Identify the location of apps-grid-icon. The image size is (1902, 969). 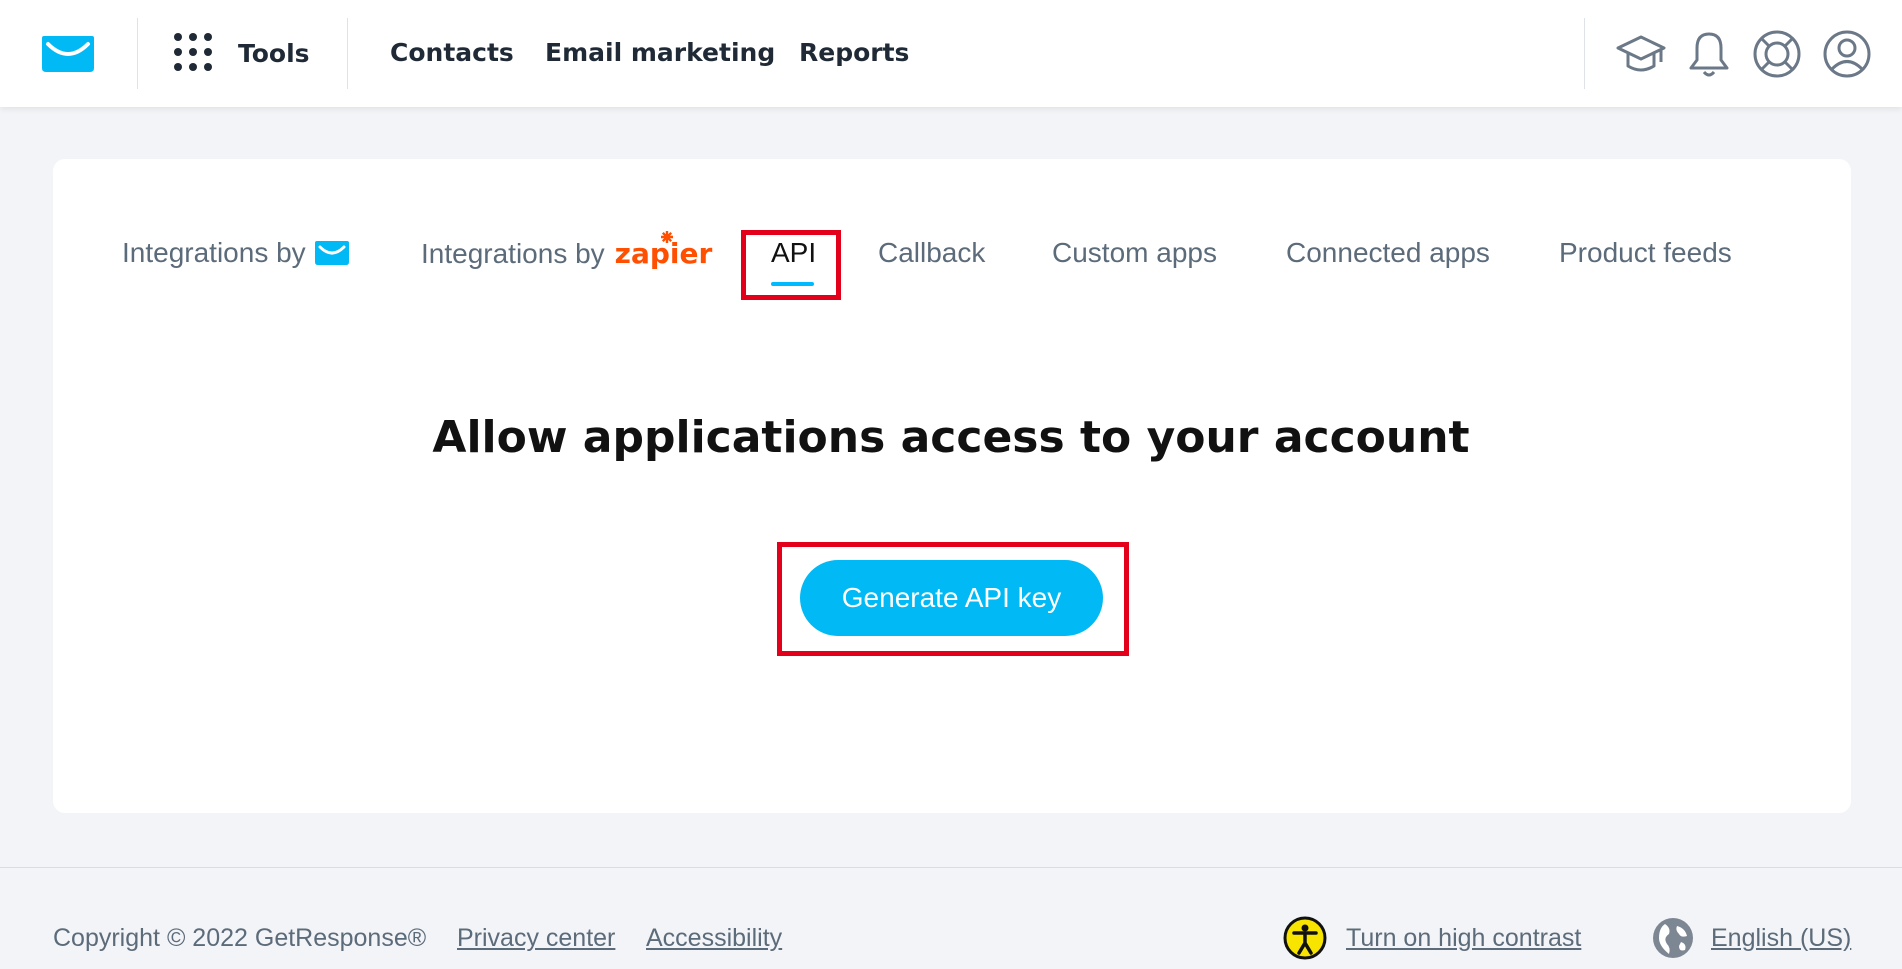
(194, 53).